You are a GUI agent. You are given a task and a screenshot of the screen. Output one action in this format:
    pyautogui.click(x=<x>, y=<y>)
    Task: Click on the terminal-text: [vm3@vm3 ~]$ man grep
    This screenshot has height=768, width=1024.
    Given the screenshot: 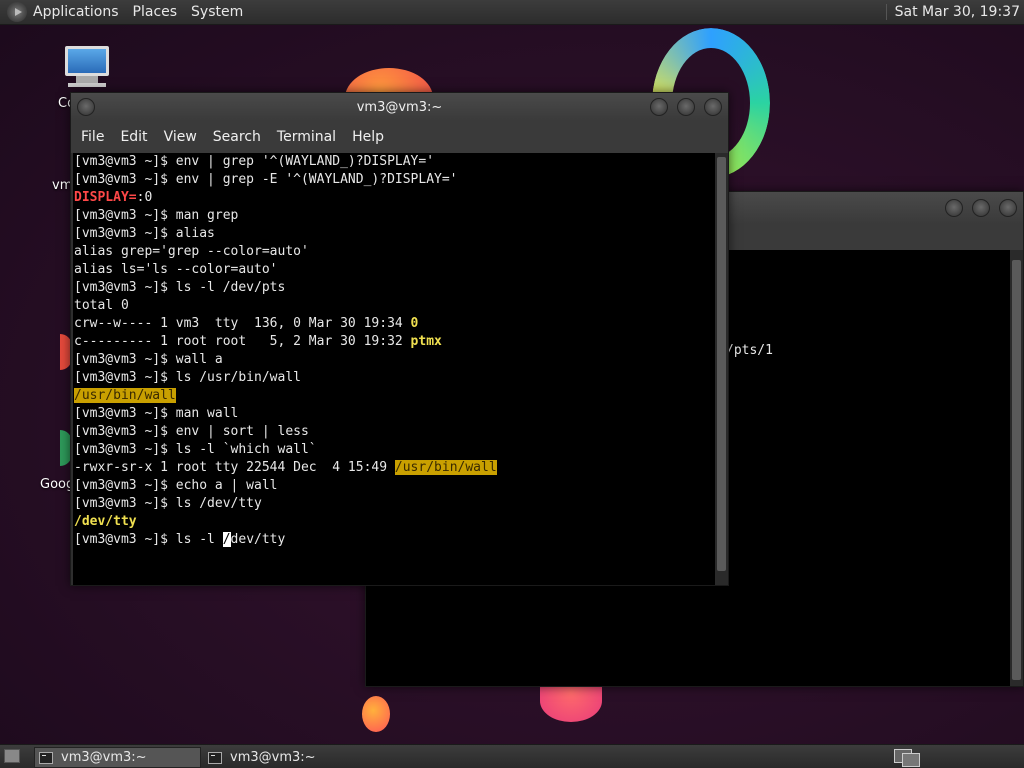 What is the action you would take?
    pyautogui.click(x=156, y=215)
    